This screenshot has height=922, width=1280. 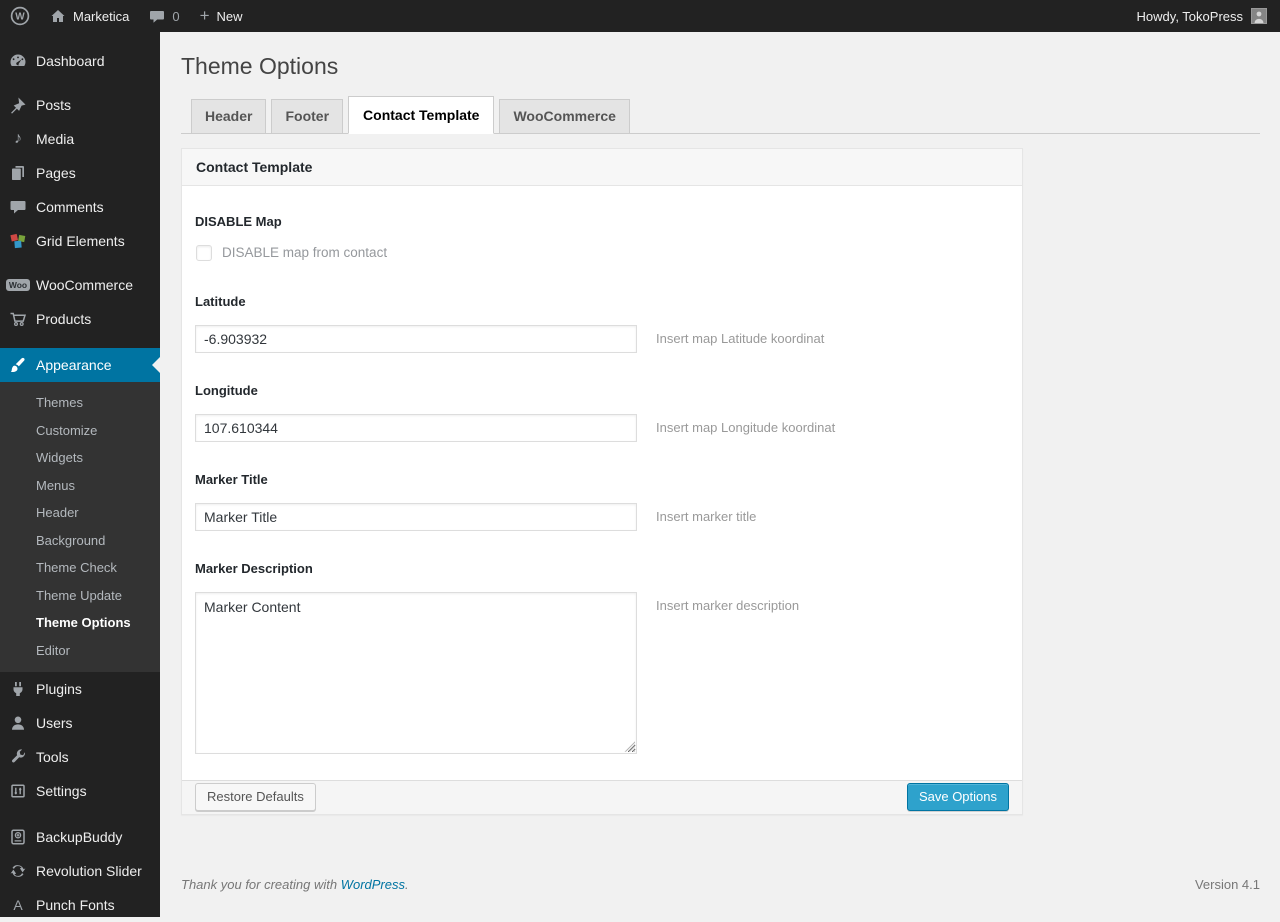 I want to click on howdy-text: Howdy, TokoPress, so click(x=1189, y=16).